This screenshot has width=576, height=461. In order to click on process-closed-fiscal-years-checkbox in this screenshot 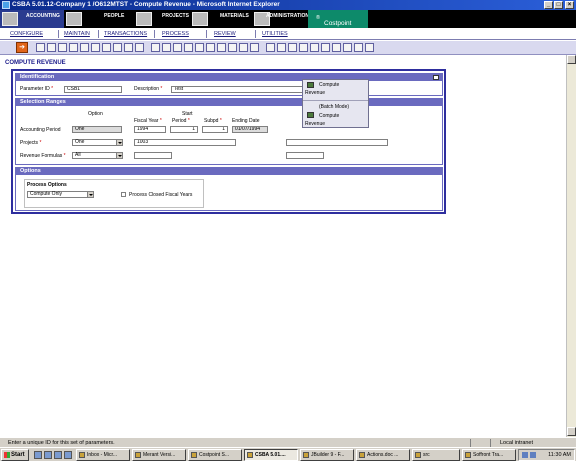, I will do `click(123, 194)`.